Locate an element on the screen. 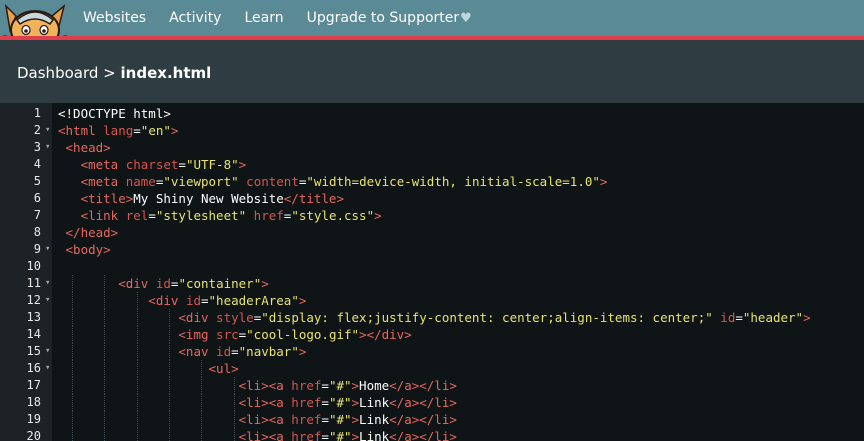 The height and width of the screenshot is (441, 864). line-number: 4 is located at coordinates (37, 164).